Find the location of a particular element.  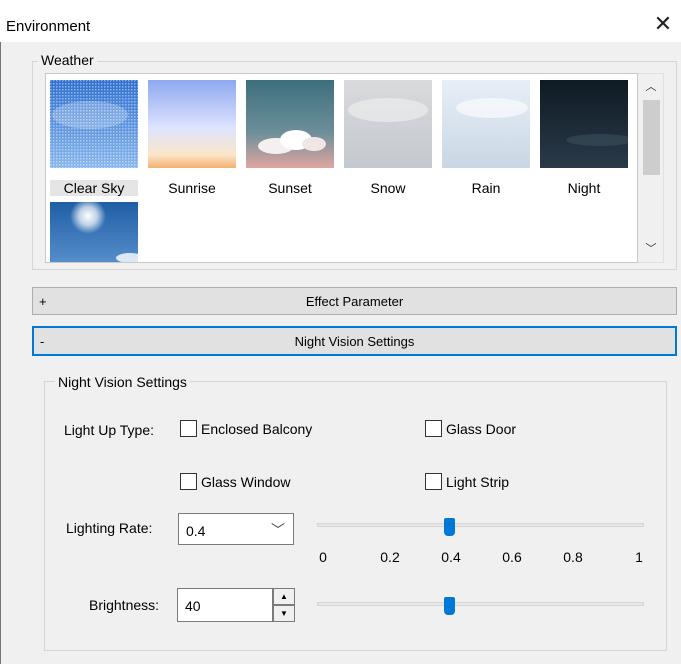

close-icon: ✕ is located at coordinates (663, 26).